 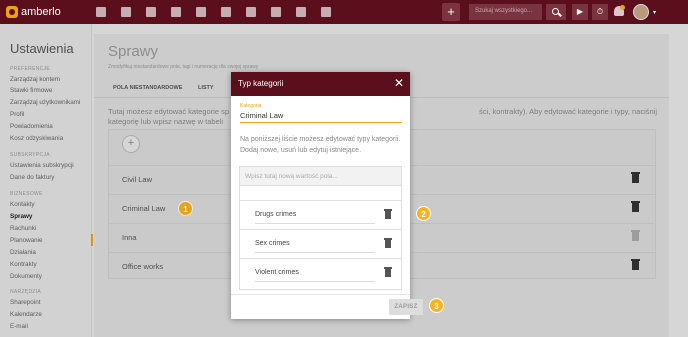 What do you see at coordinates (423, 213) in the screenshot?
I see `step-badge-2: 2` at bounding box center [423, 213].